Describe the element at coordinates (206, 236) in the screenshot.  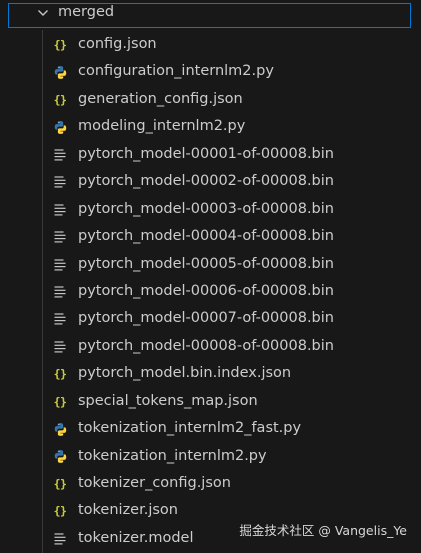
I see `file-label: pytorch_model-00004-of-00008.bin` at that location.